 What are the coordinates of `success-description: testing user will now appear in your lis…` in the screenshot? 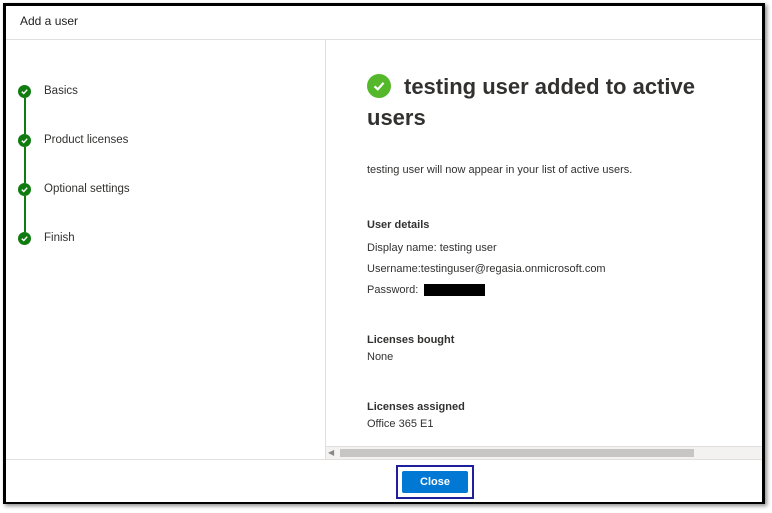 It's located at (500, 170).